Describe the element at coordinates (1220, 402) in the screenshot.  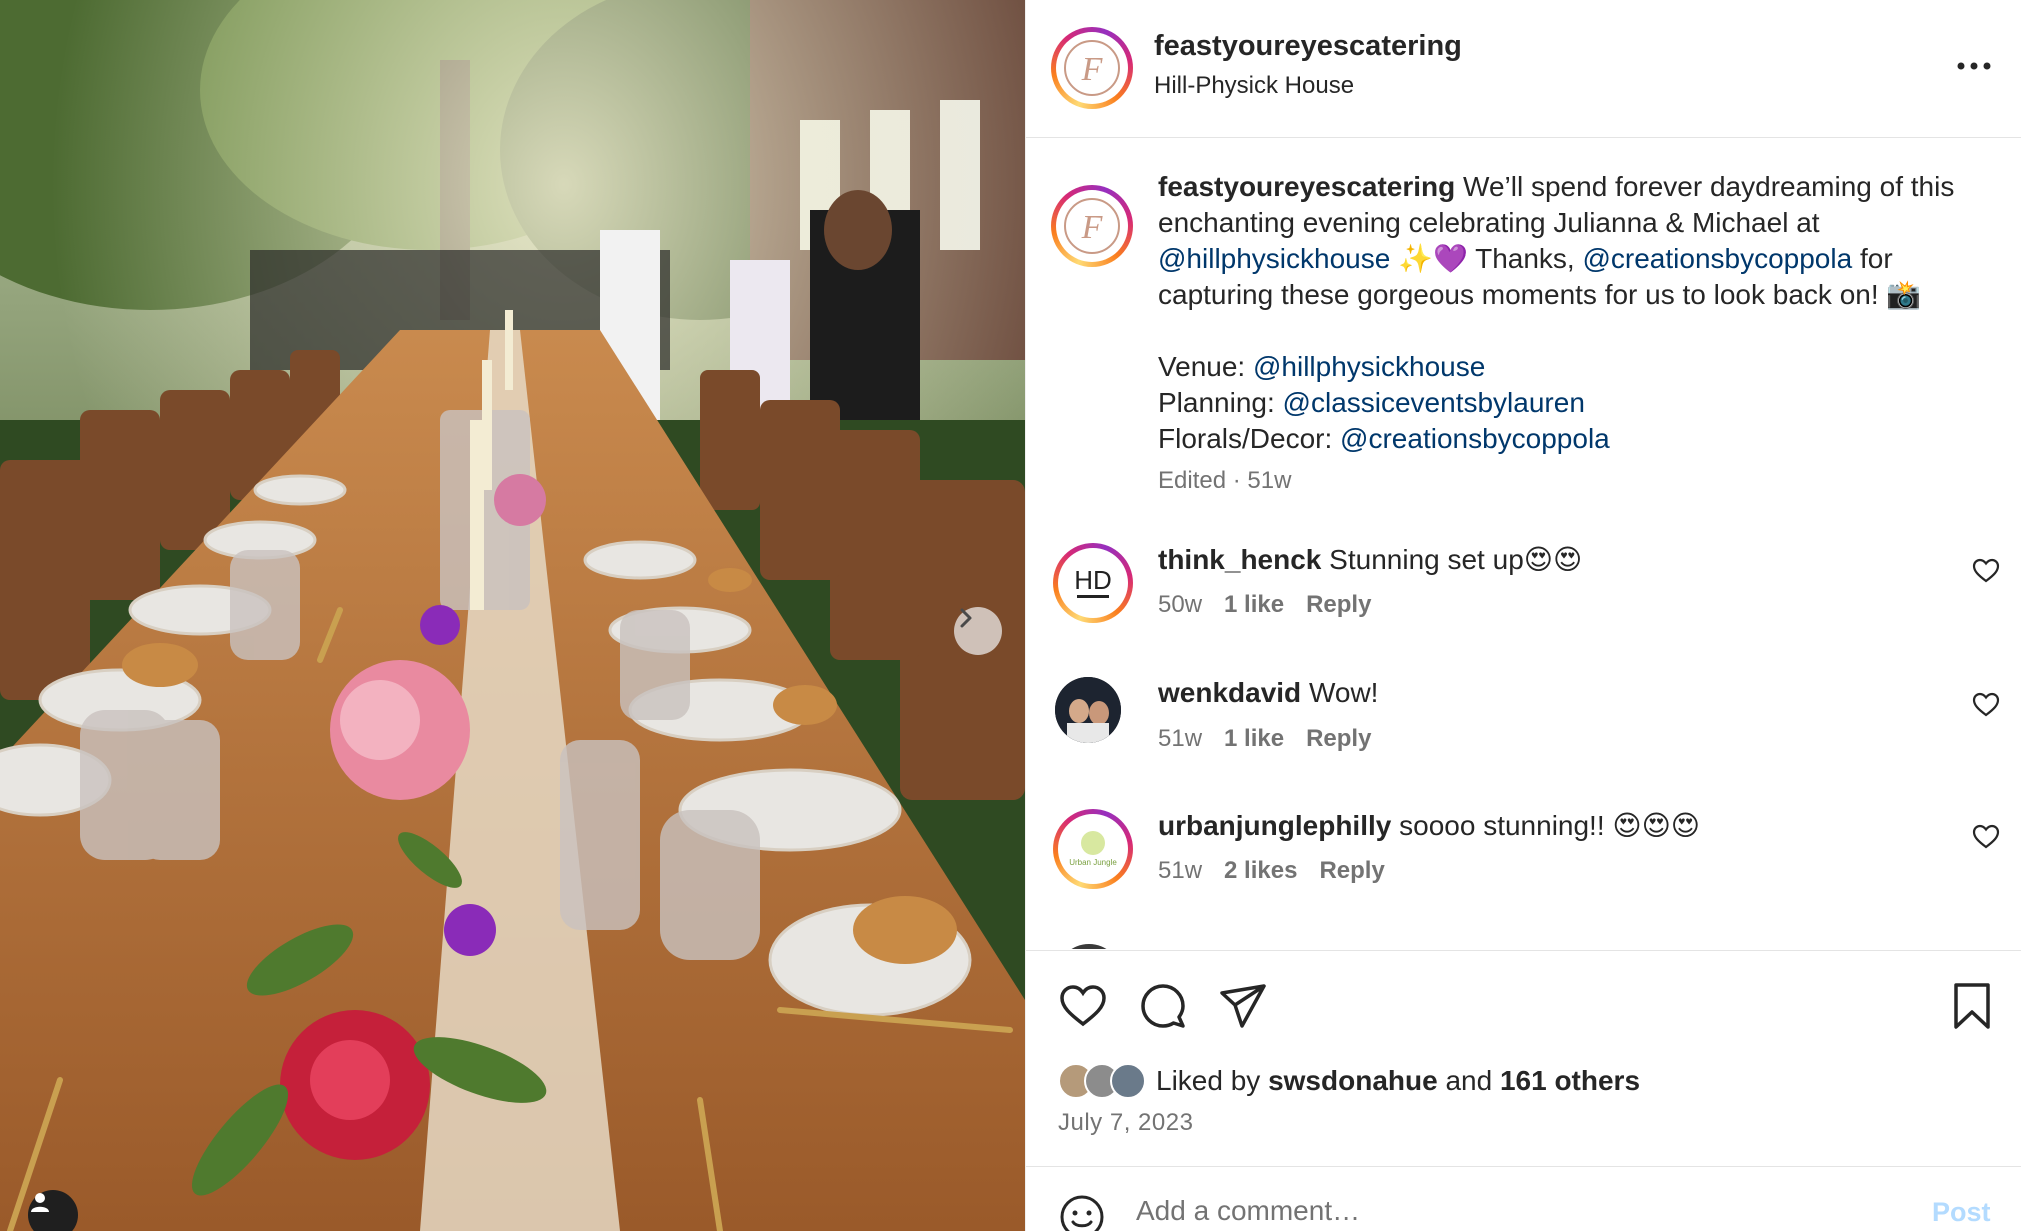
I see `planning-label: Planning:` at that location.